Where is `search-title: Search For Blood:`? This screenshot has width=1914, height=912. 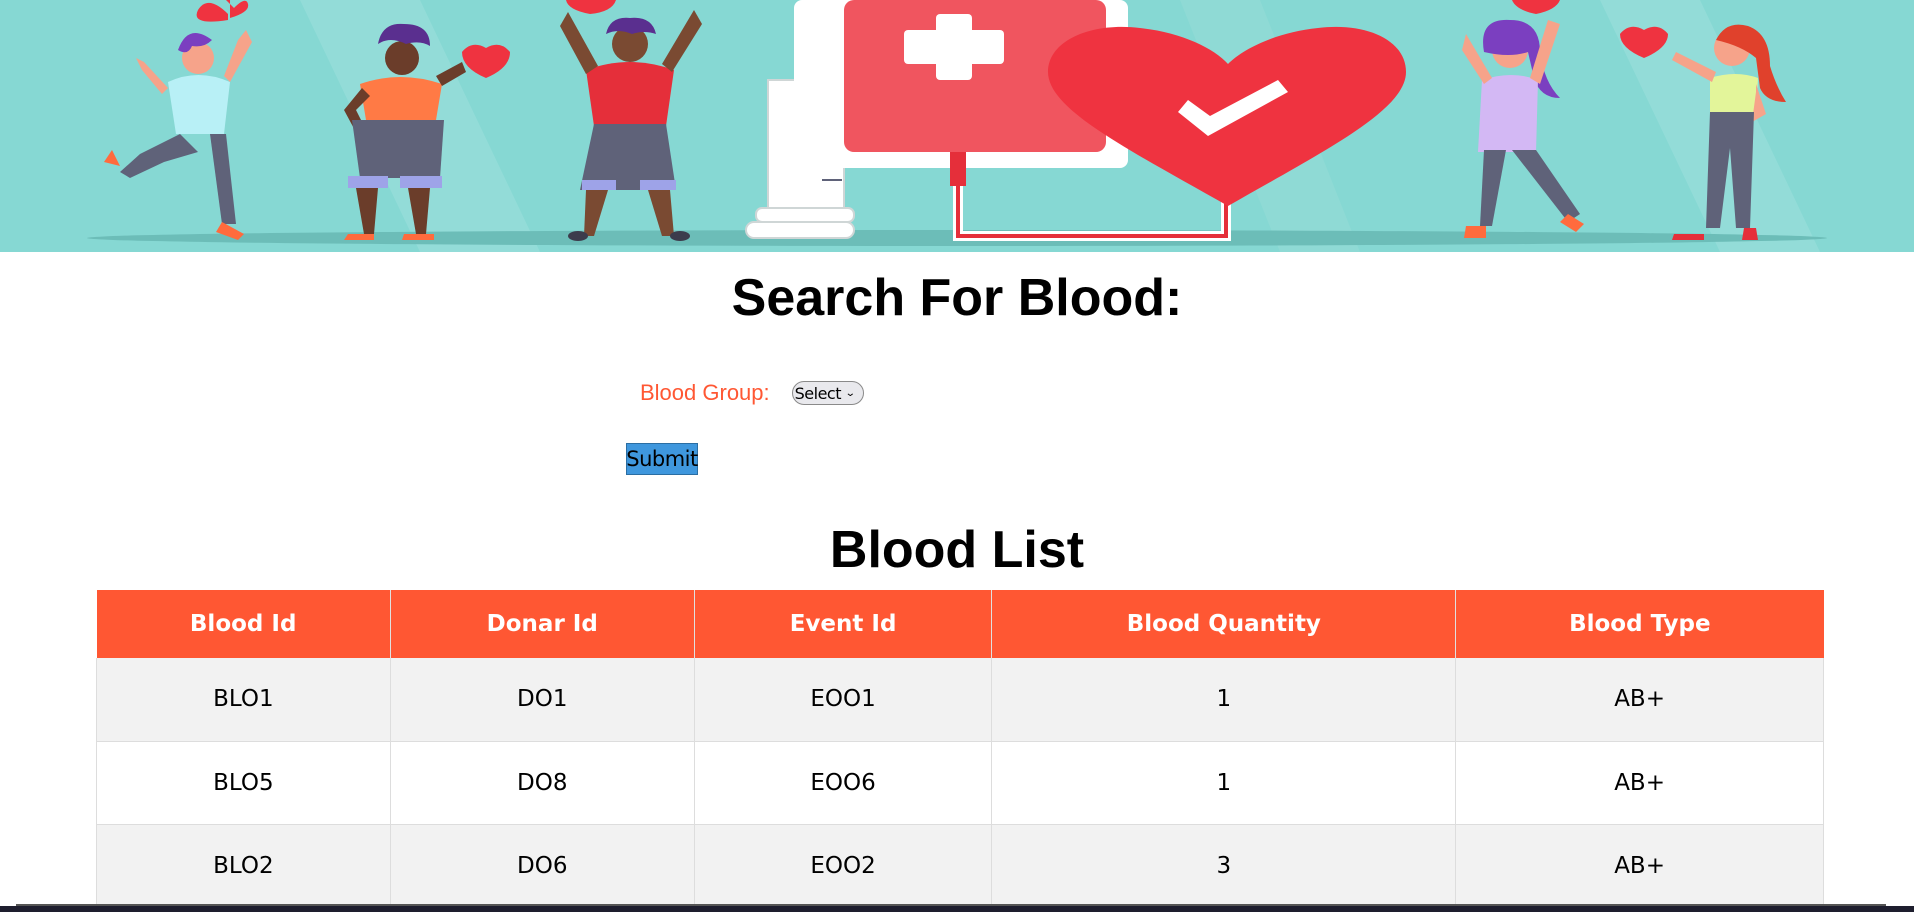 search-title: Search For Blood: is located at coordinates (957, 298).